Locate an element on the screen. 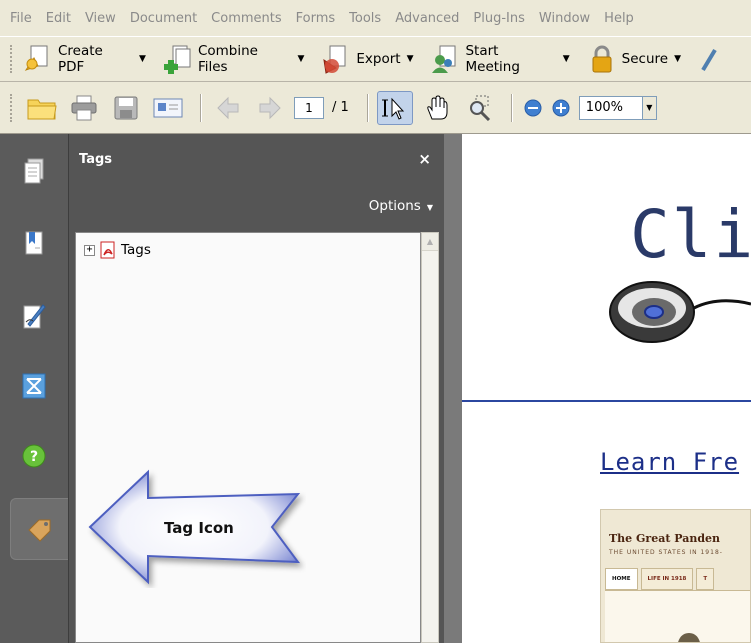 This screenshot has width=751, height=643. secure-button: Secure ▼ is located at coordinates (634, 59).